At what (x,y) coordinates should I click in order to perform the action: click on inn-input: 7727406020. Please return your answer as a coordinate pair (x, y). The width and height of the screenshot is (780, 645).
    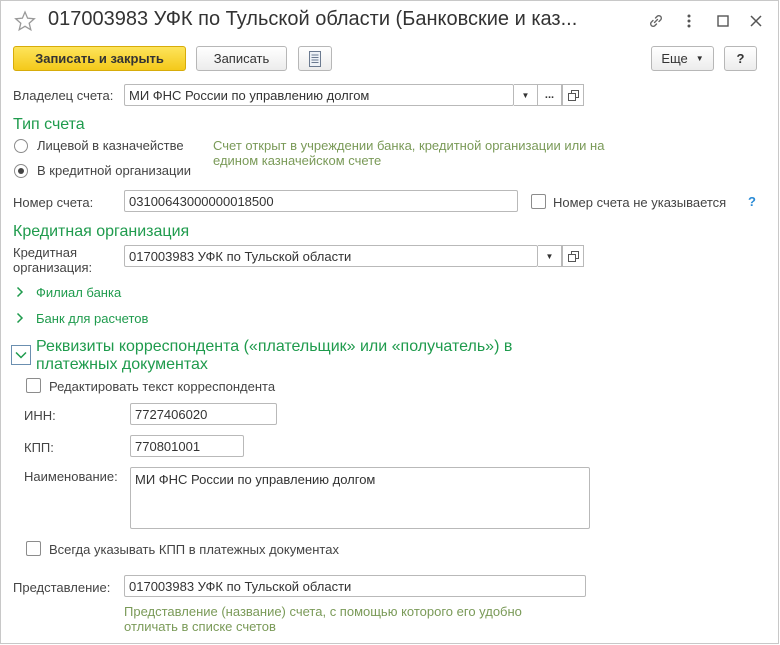
    Looking at the image, I should click on (203, 414).